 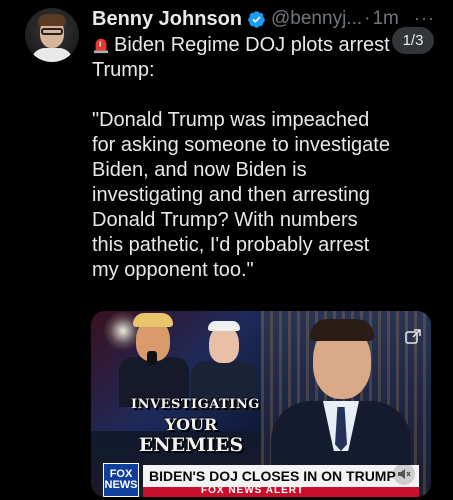 I want to click on speaker-muted-icon, so click(x=404, y=474).